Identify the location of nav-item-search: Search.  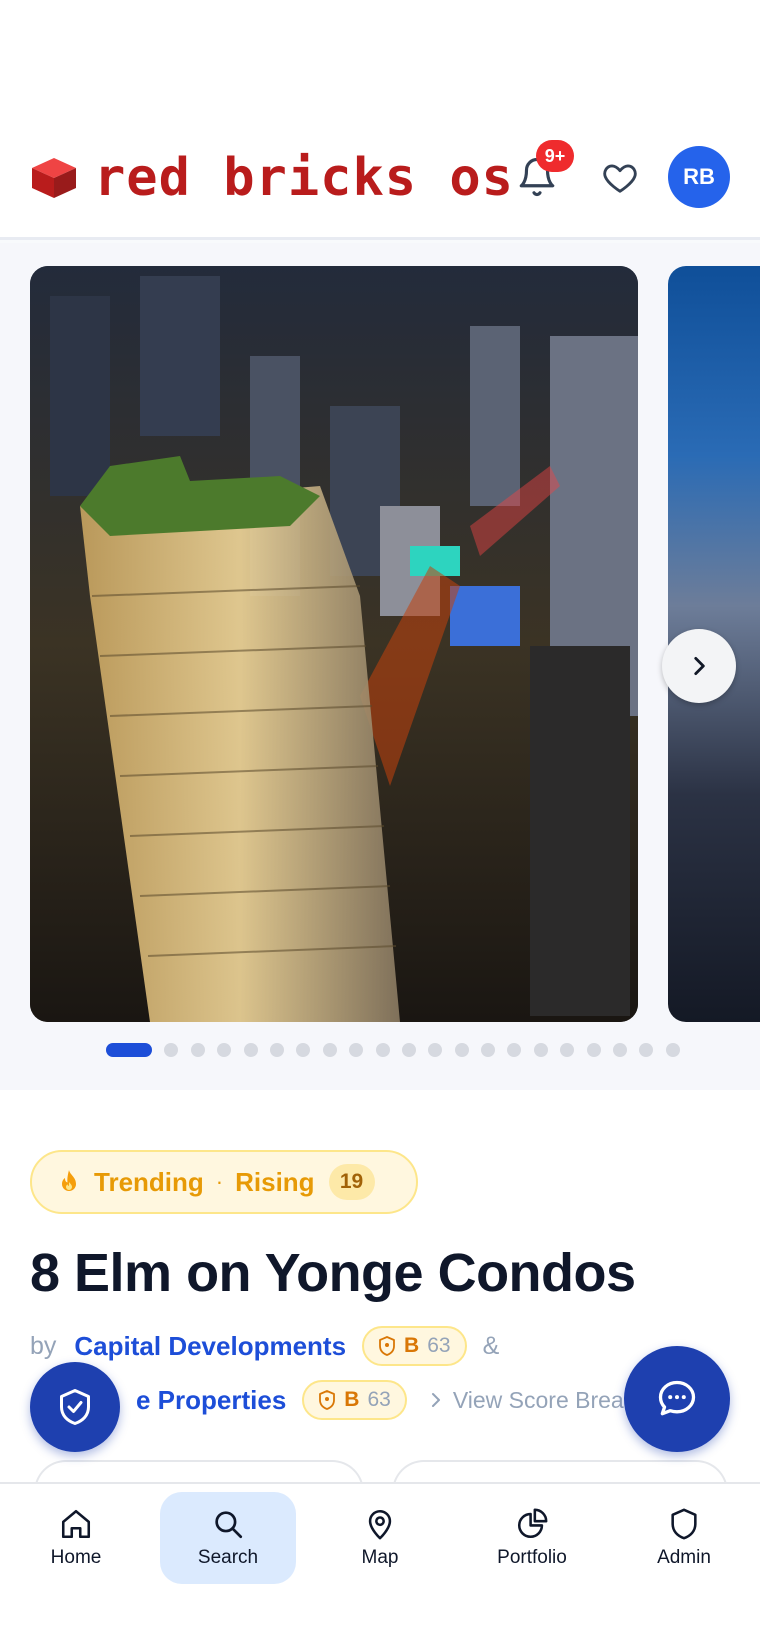
(228, 1538).